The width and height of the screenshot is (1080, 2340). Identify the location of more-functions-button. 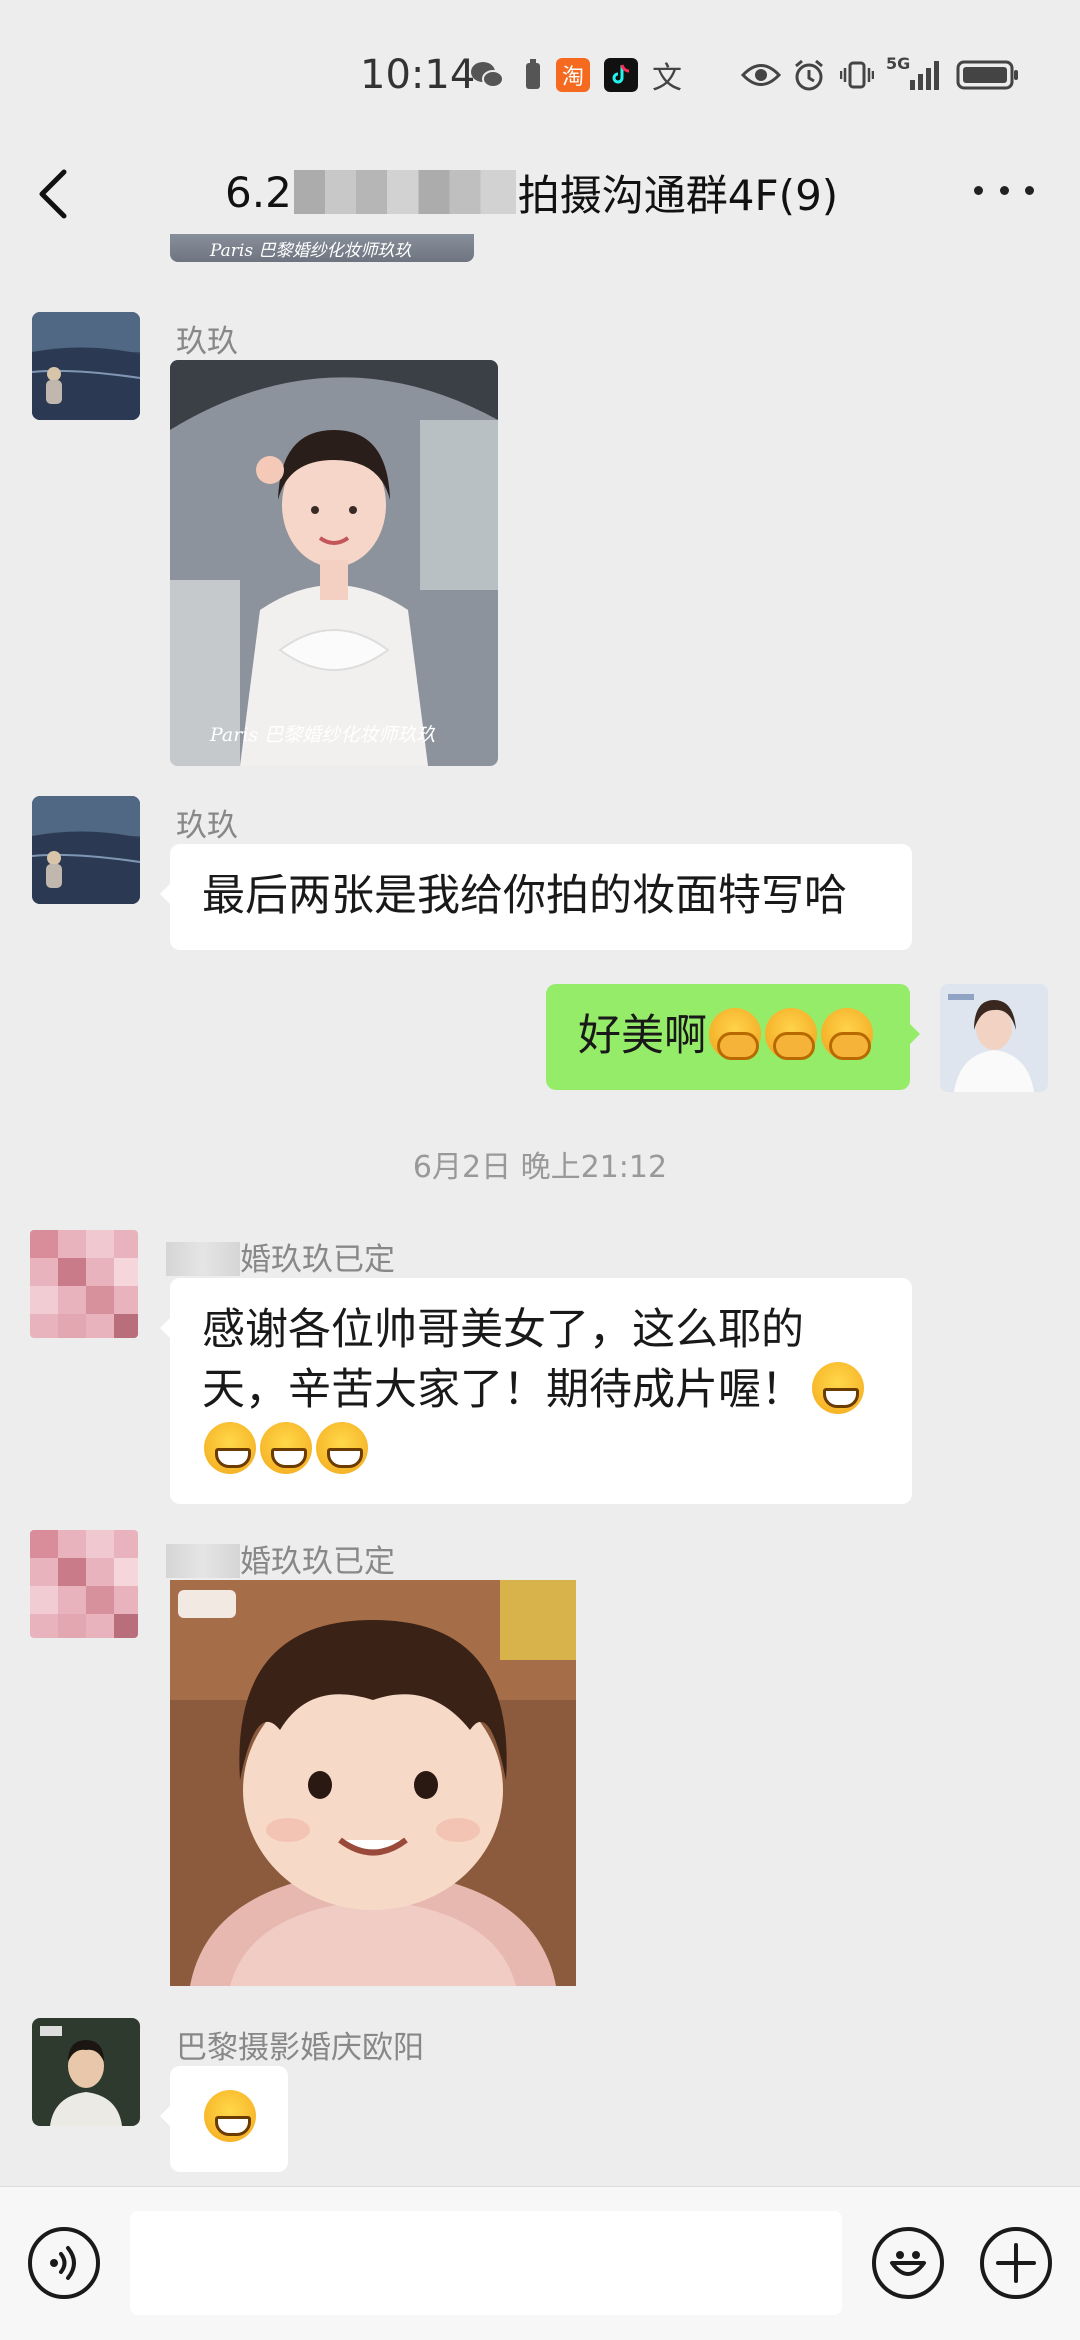
(1016, 2263).